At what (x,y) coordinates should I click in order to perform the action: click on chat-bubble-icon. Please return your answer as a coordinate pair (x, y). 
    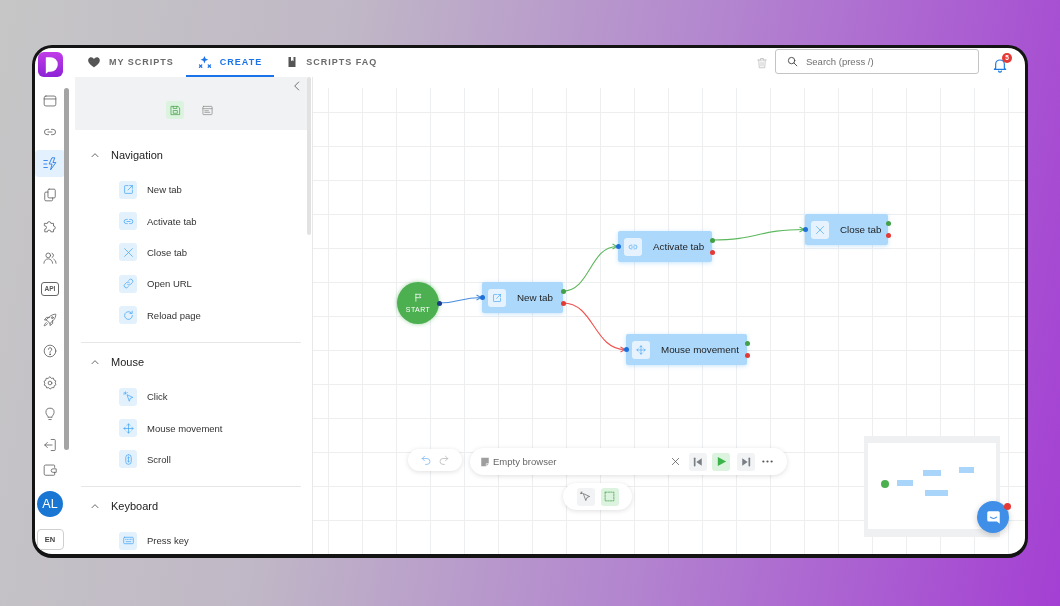
    Looking at the image, I should click on (993, 517).